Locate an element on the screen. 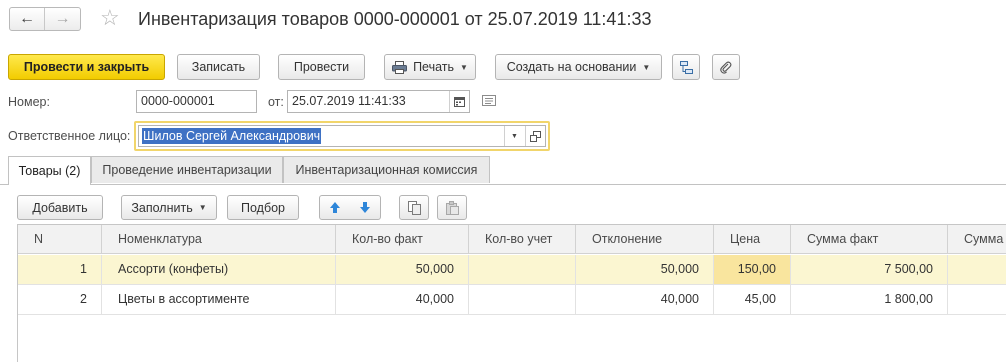 This screenshot has width=1006, height=362. column-header-qty-fact: Кол-во факт is located at coordinates (402, 239).